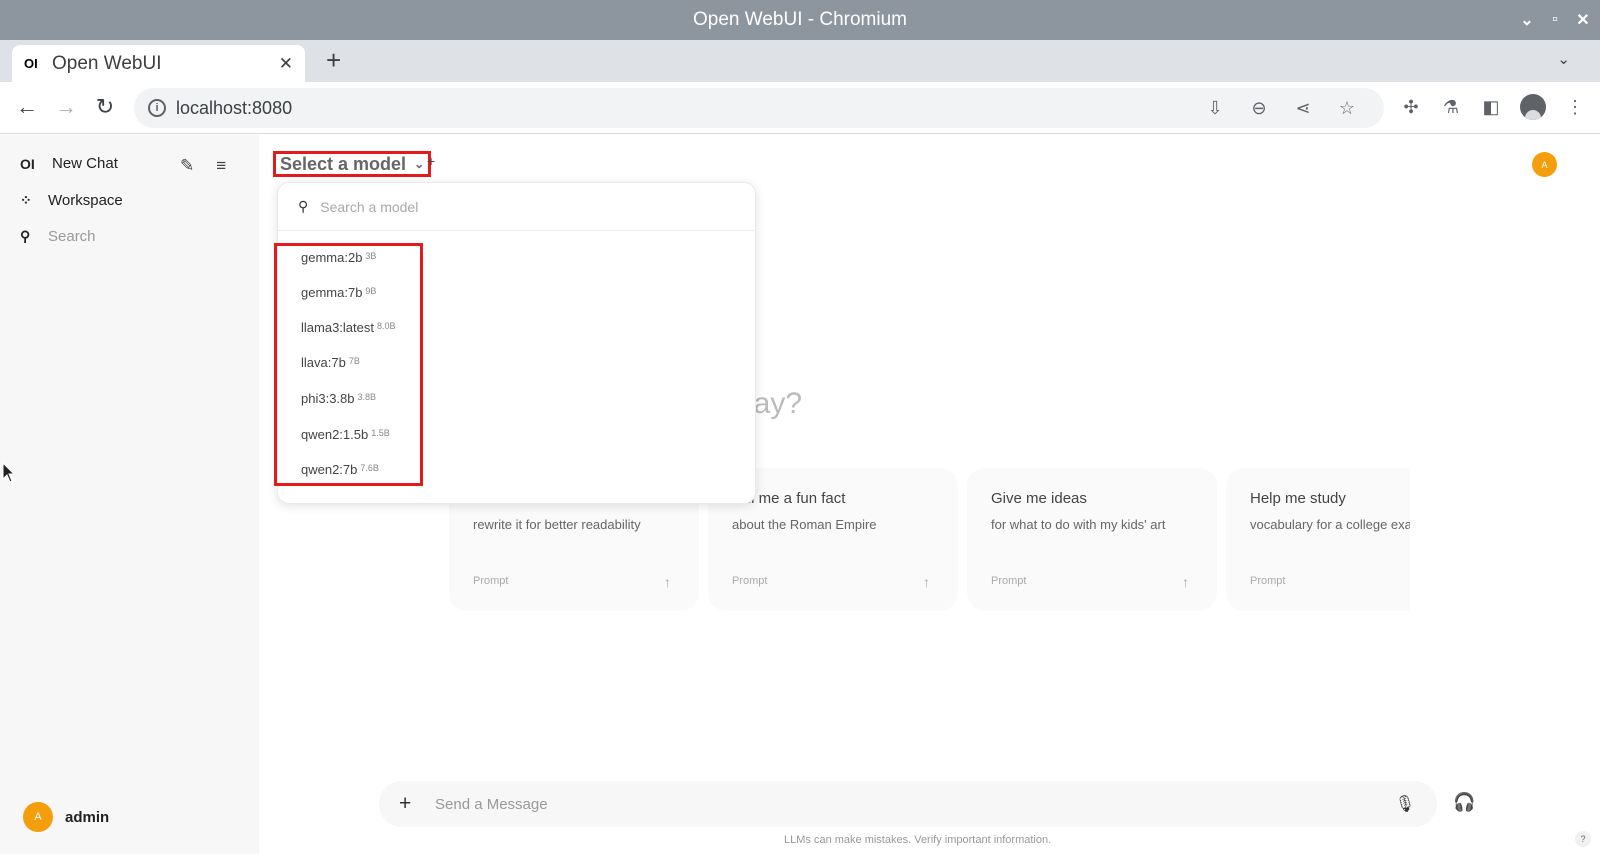 Image resolution: width=1600 pixels, height=854 pixels. I want to click on minimize-icon: ⌄, so click(1527, 20).